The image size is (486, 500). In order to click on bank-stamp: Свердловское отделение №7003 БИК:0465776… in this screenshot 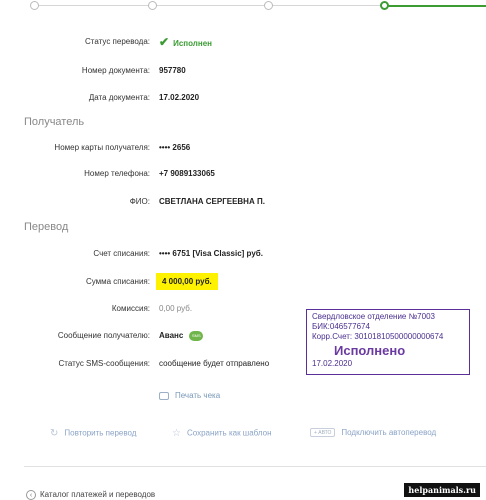, I will do `click(388, 342)`.